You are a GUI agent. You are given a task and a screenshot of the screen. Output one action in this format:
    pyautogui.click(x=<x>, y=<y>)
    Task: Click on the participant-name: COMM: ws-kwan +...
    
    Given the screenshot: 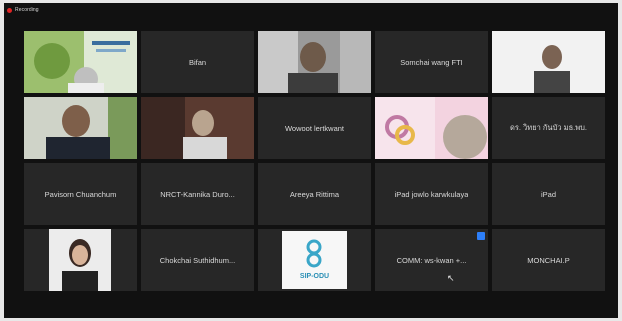 What is the action you would take?
    pyautogui.click(x=431, y=260)
    